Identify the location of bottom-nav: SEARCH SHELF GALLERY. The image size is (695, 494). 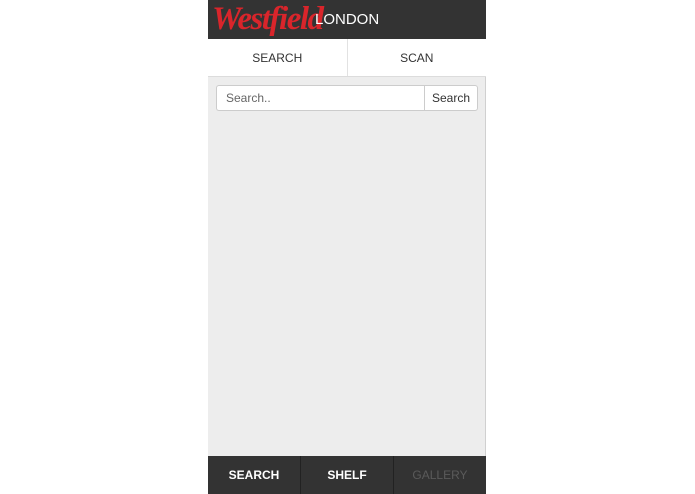
(347, 475).